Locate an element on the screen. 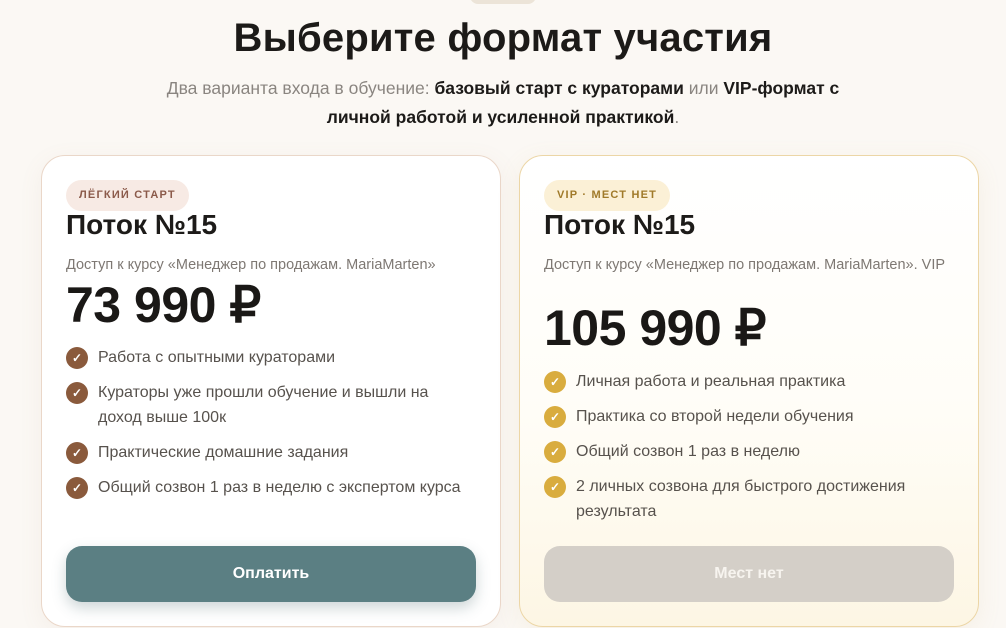  feature-text: Практика со второй недели обучения is located at coordinates (715, 416).